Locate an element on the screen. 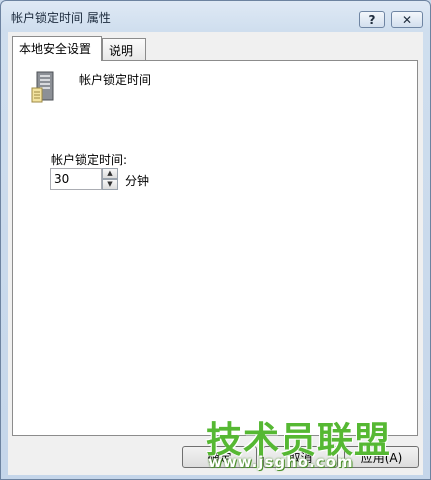 This screenshot has width=431, height=480. ok-button: 确定 is located at coordinates (219, 457).